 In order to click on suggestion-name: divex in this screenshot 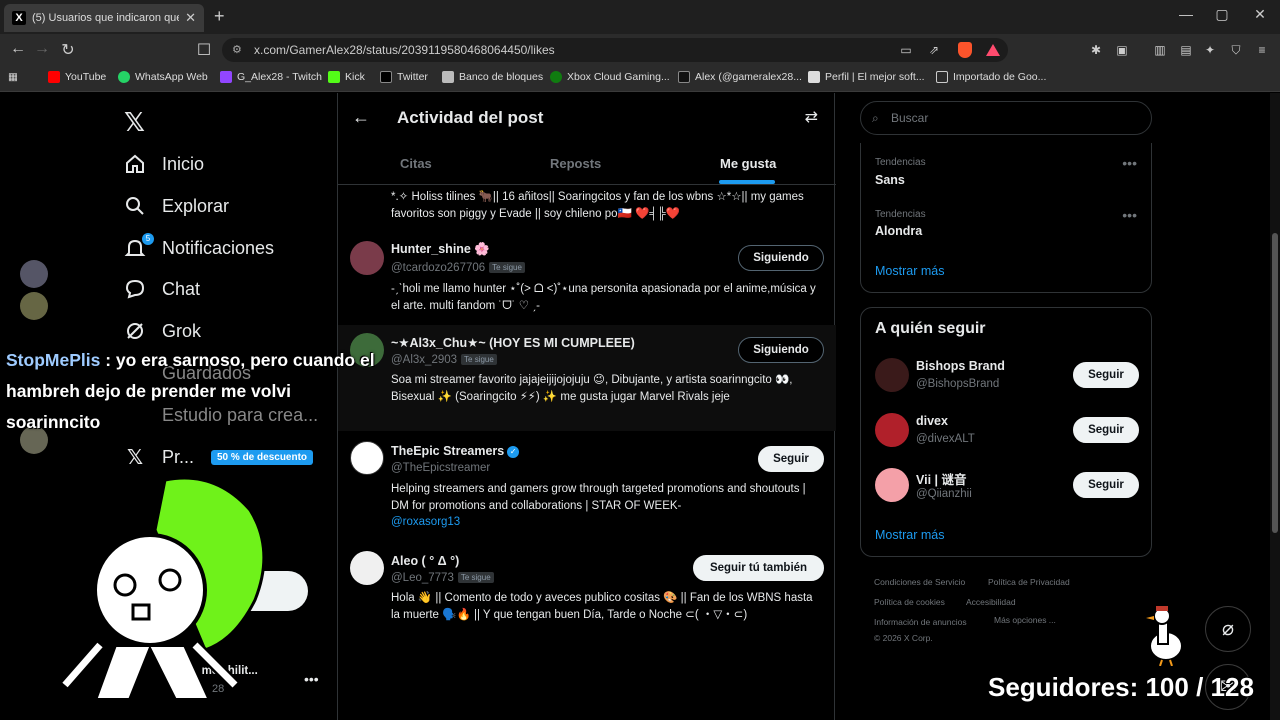, I will do `click(932, 421)`.